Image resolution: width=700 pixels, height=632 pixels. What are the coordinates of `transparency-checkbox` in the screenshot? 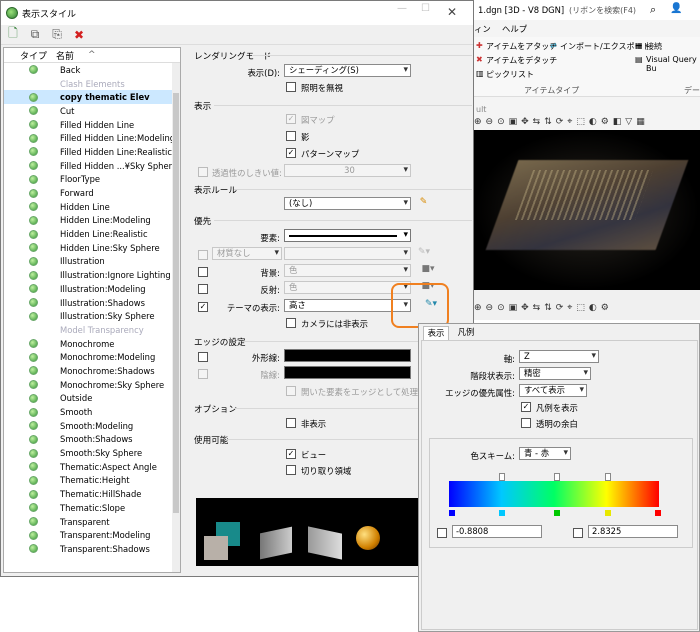 It's located at (203, 172).